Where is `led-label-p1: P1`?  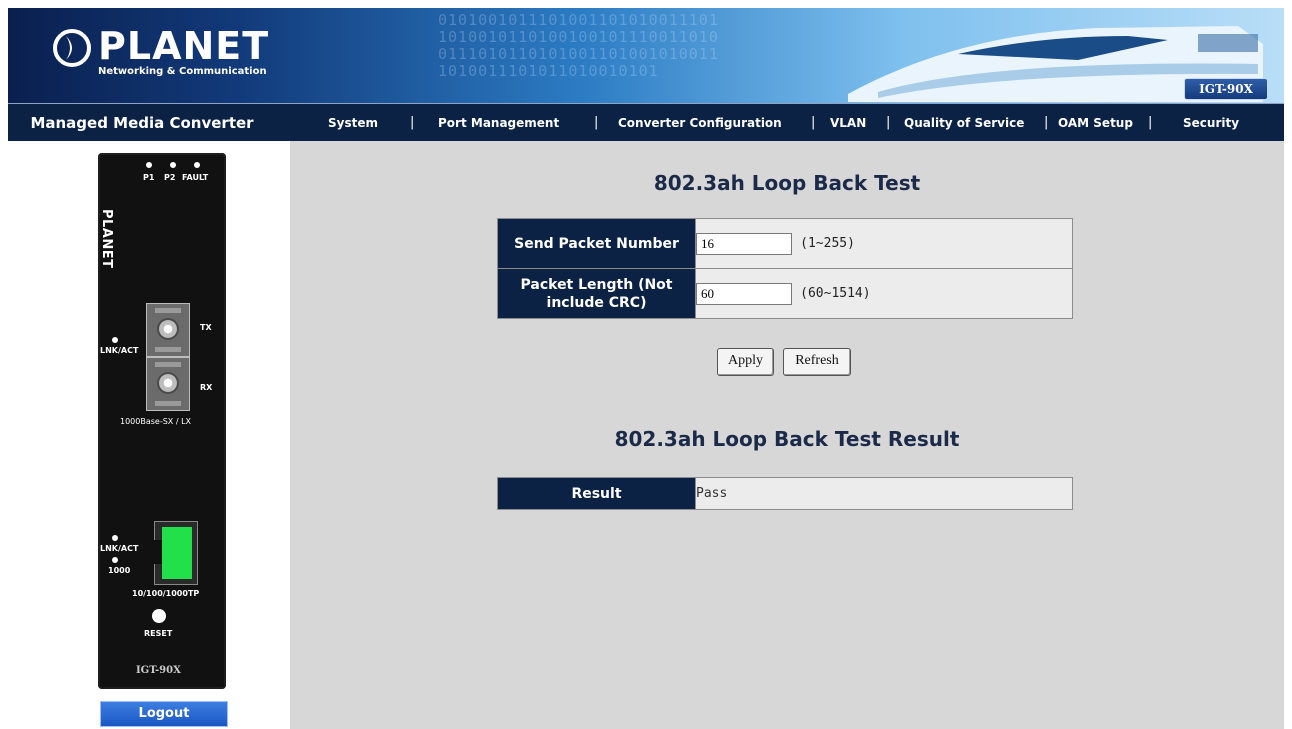 led-label-p1: P1 is located at coordinates (149, 177).